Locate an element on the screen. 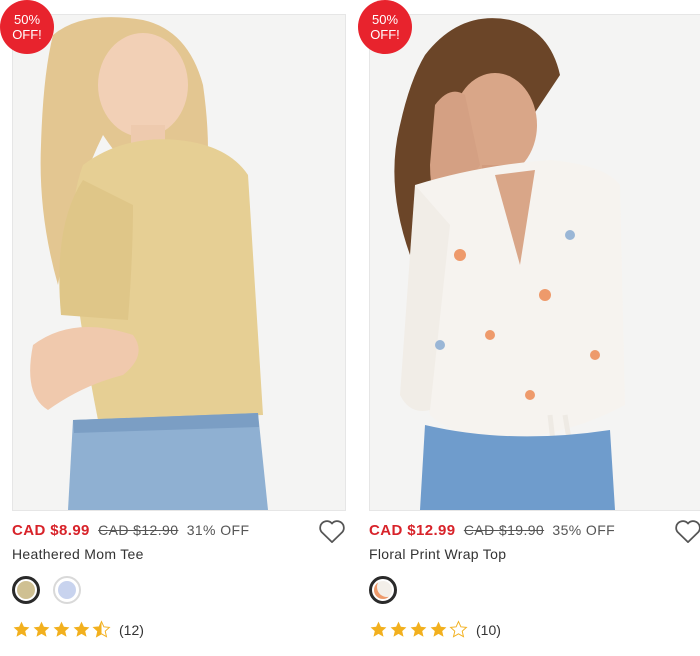 The height and width of the screenshot is (656, 700). discount-percent: 31% OFF is located at coordinates (218, 530).